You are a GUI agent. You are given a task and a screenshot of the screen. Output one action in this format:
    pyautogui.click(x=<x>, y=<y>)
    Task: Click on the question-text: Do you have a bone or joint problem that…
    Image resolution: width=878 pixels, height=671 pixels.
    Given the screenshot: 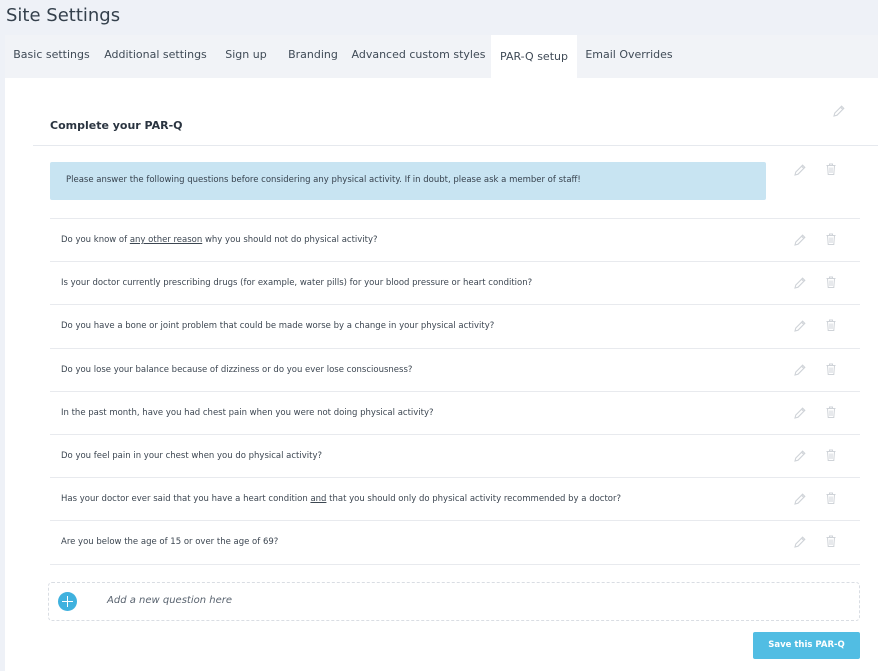 What is the action you would take?
    pyautogui.click(x=278, y=326)
    